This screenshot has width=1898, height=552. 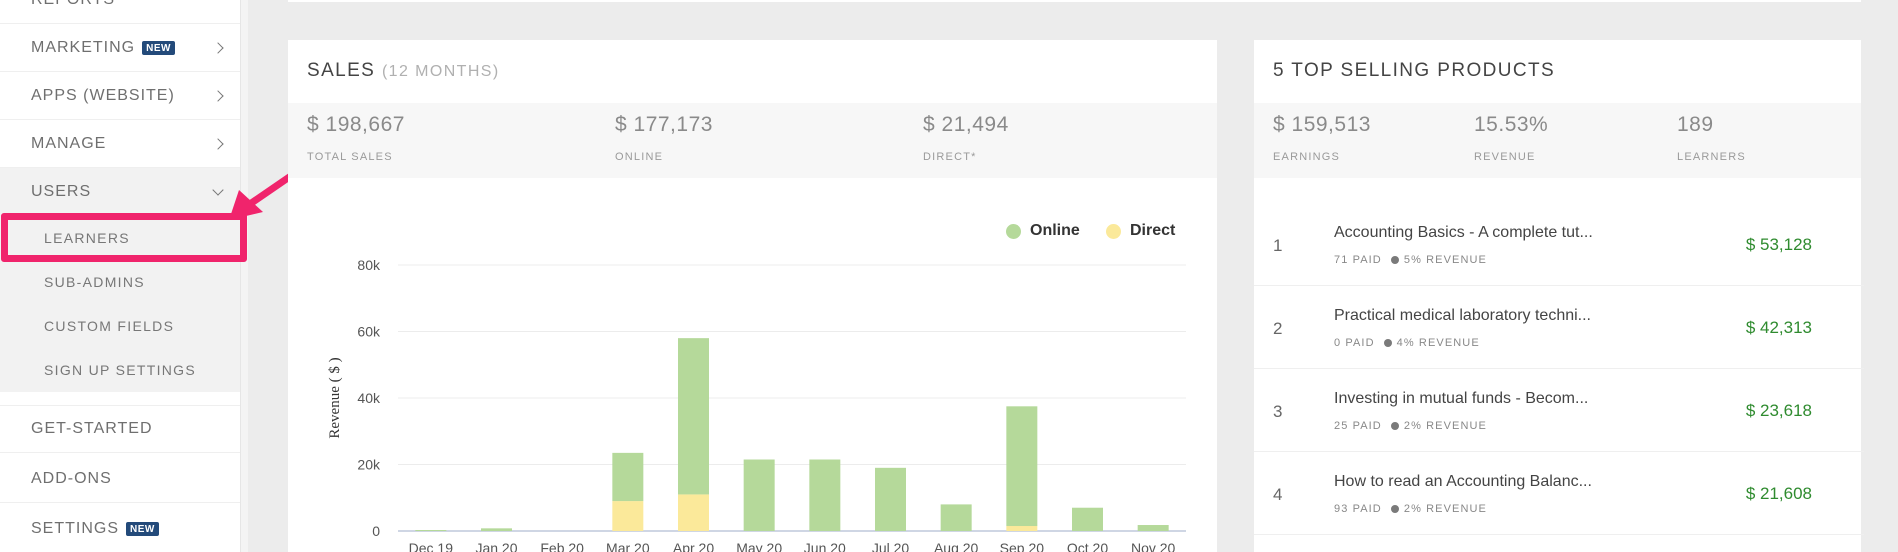 What do you see at coordinates (120, 144) in the screenshot?
I see `sidebar-item-manage: MANAGE` at bounding box center [120, 144].